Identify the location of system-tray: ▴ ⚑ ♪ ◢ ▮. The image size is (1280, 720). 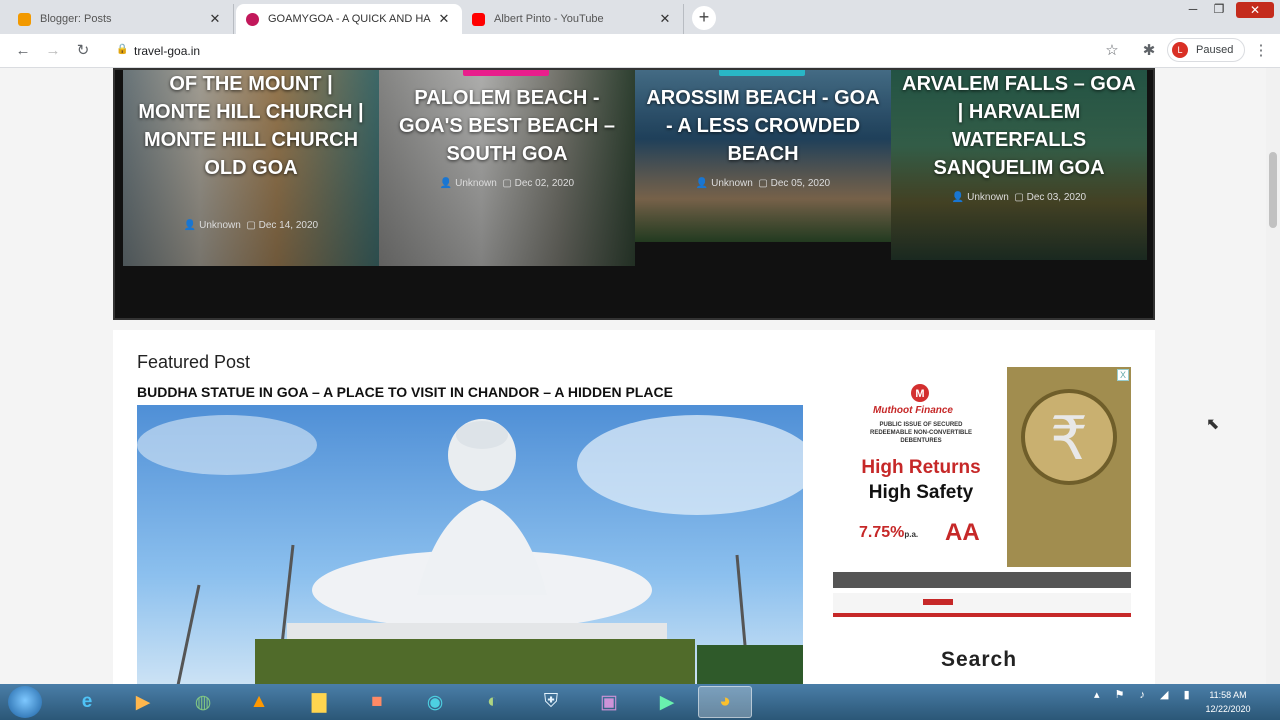
(1145, 694).